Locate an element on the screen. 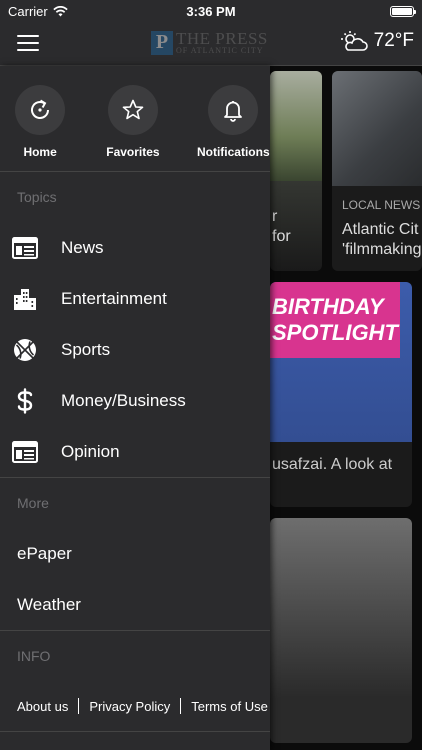 Image resolution: width=422 pixels, height=750 pixels. logo-main: THE PRESS is located at coordinates (222, 38).